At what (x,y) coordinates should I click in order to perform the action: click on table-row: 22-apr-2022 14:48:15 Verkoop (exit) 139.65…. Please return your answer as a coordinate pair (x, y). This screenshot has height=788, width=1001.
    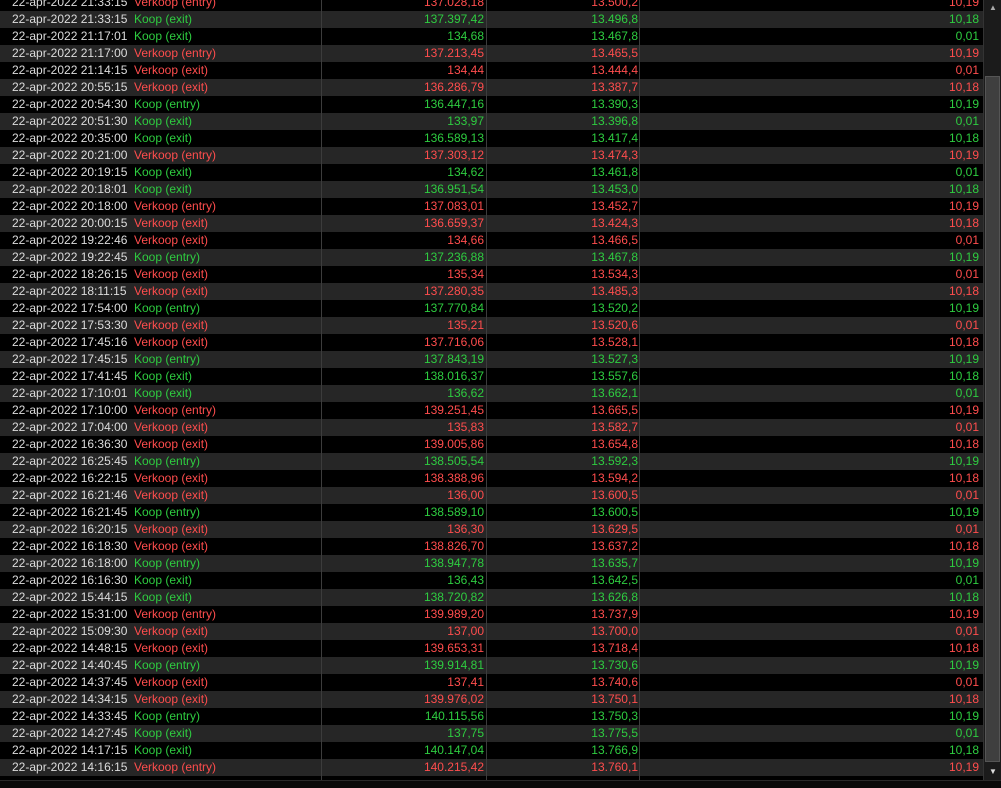
    Looking at the image, I should click on (491, 648).